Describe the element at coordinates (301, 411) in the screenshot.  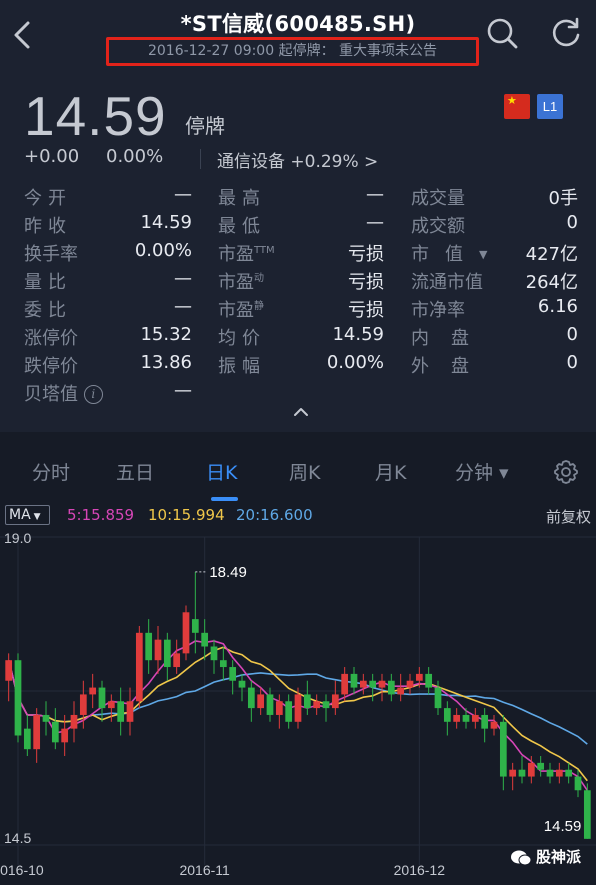
I see `collapse-chevron-icon` at that location.